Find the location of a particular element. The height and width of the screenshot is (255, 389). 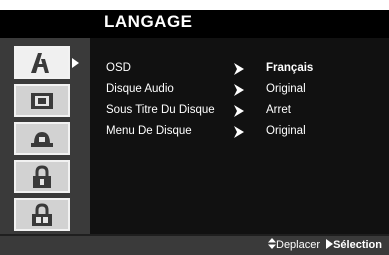

language-icon is located at coordinates (40, 62).